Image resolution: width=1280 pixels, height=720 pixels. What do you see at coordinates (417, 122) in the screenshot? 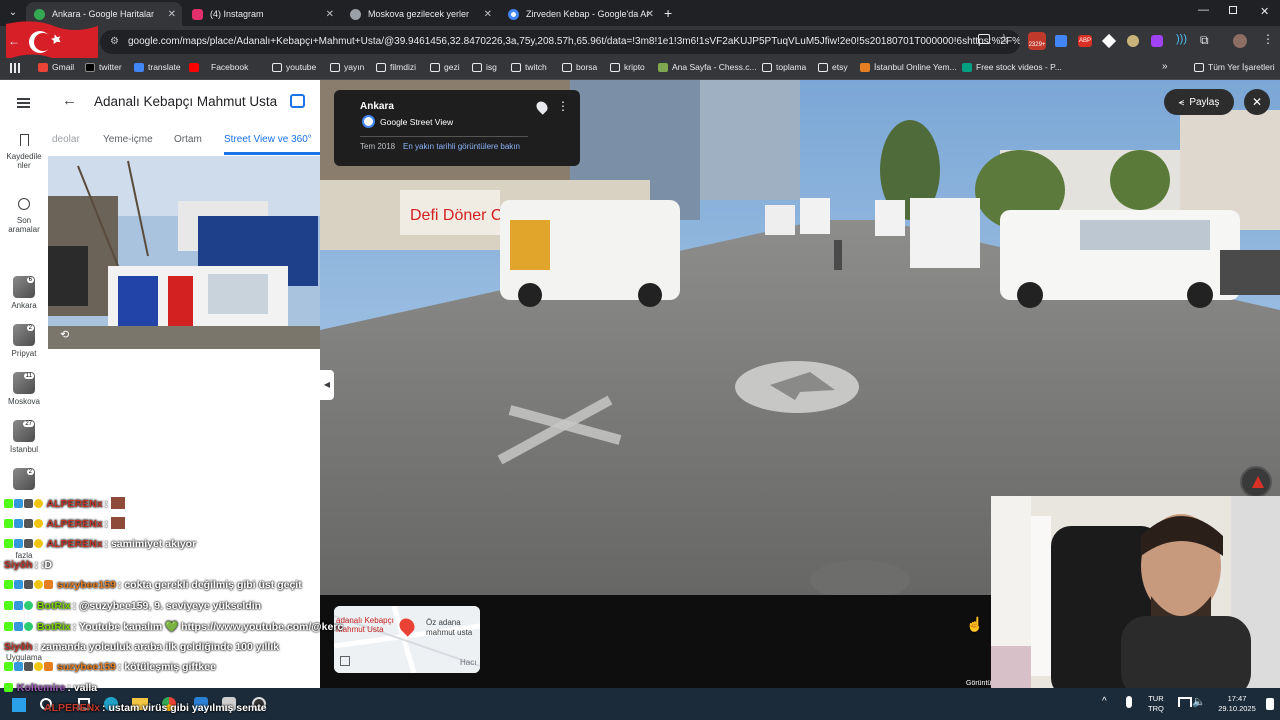
I see `provider-label: Google Street View` at bounding box center [417, 122].